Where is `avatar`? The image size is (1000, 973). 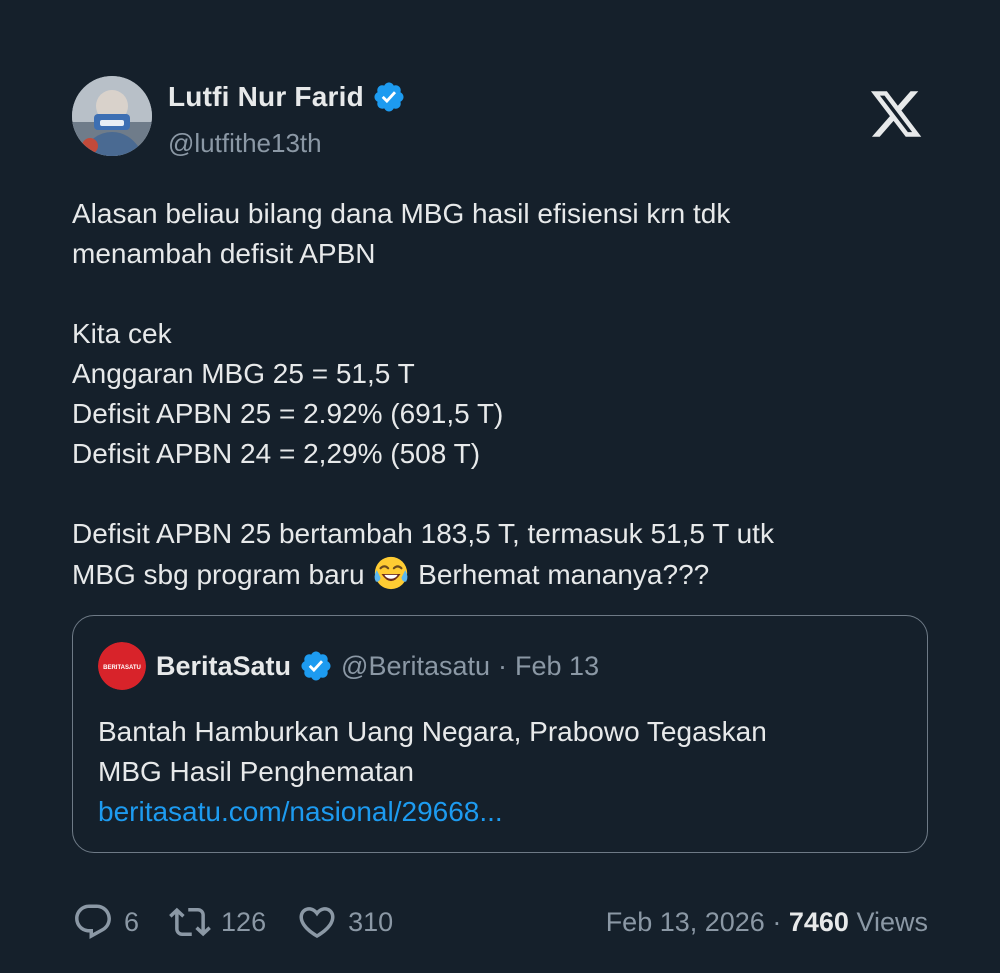 avatar is located at coordinates (112, 116).